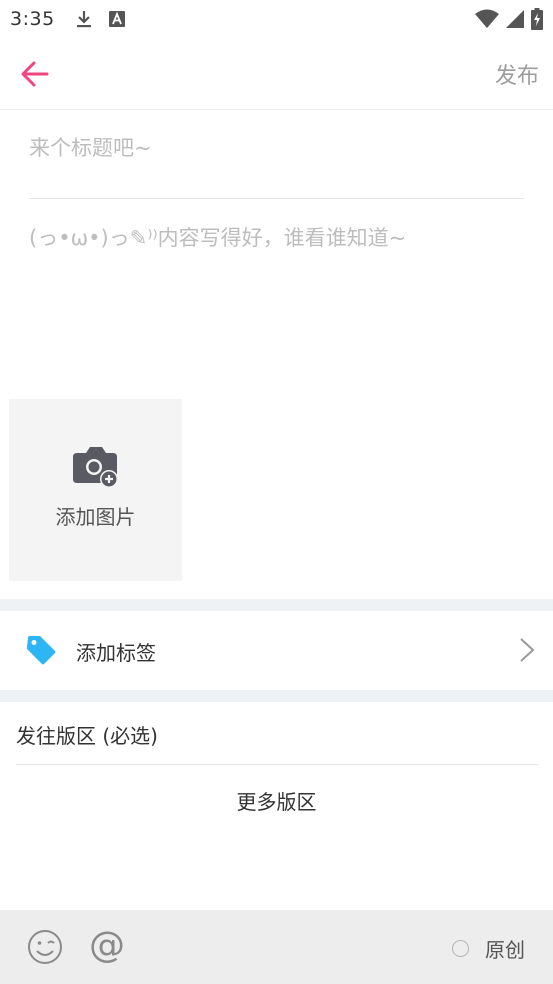 The width and height of the screenshot is (553, 984). What do you see at coordinates (45, 947) in the screenshot?
I see `emoji-icon` at bounding box center [45, 947].